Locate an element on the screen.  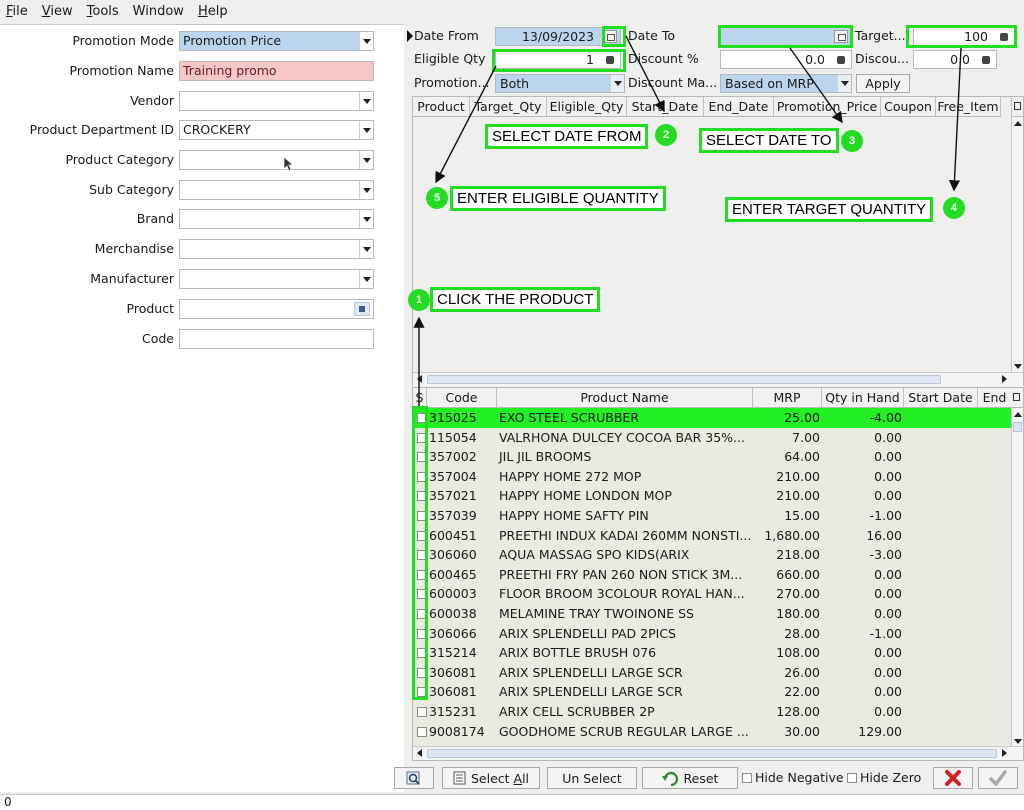
col-qty-in-hand: Qty in Hand is located at coordinates (863, 398).